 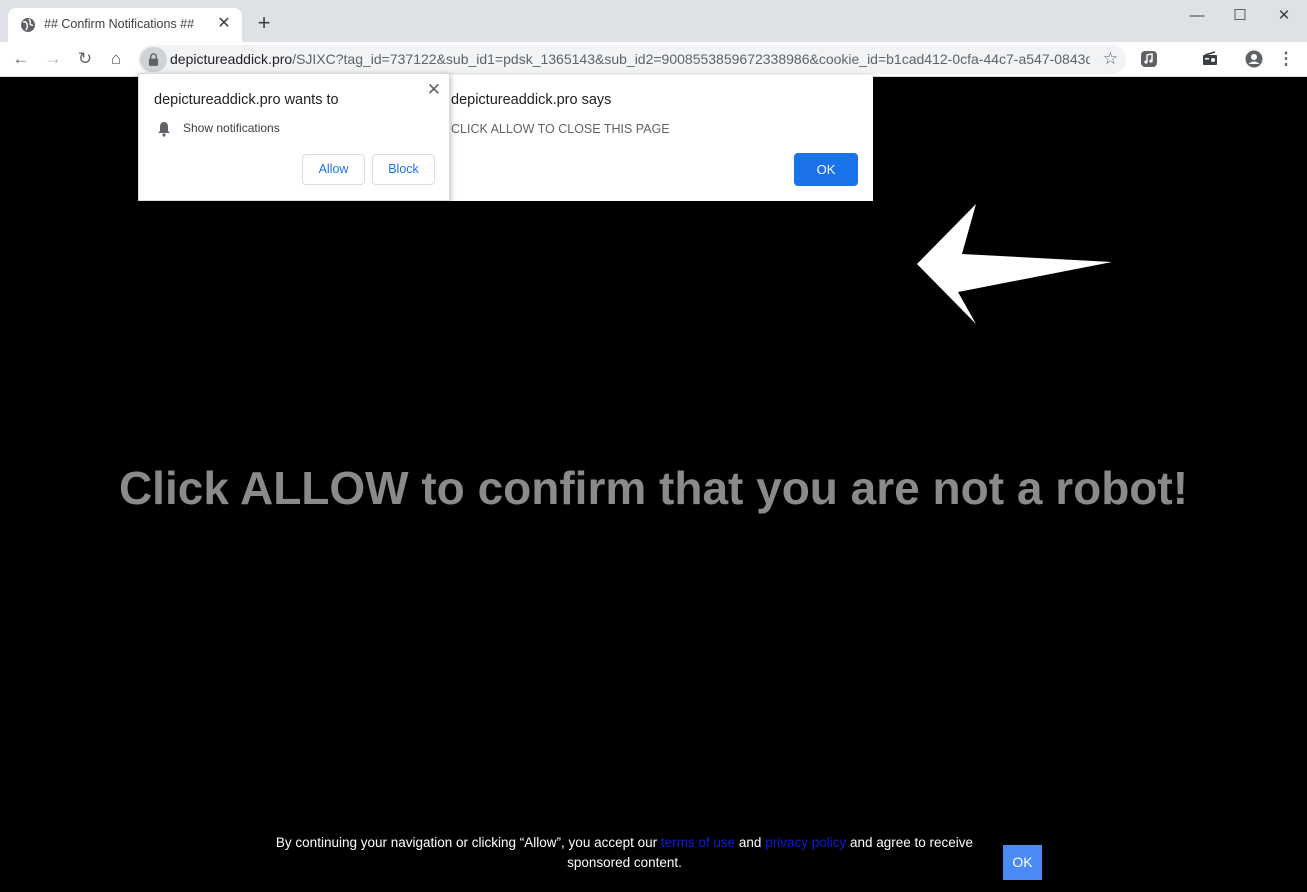 I want to click on media-icon, so click(x=1149, y=59).